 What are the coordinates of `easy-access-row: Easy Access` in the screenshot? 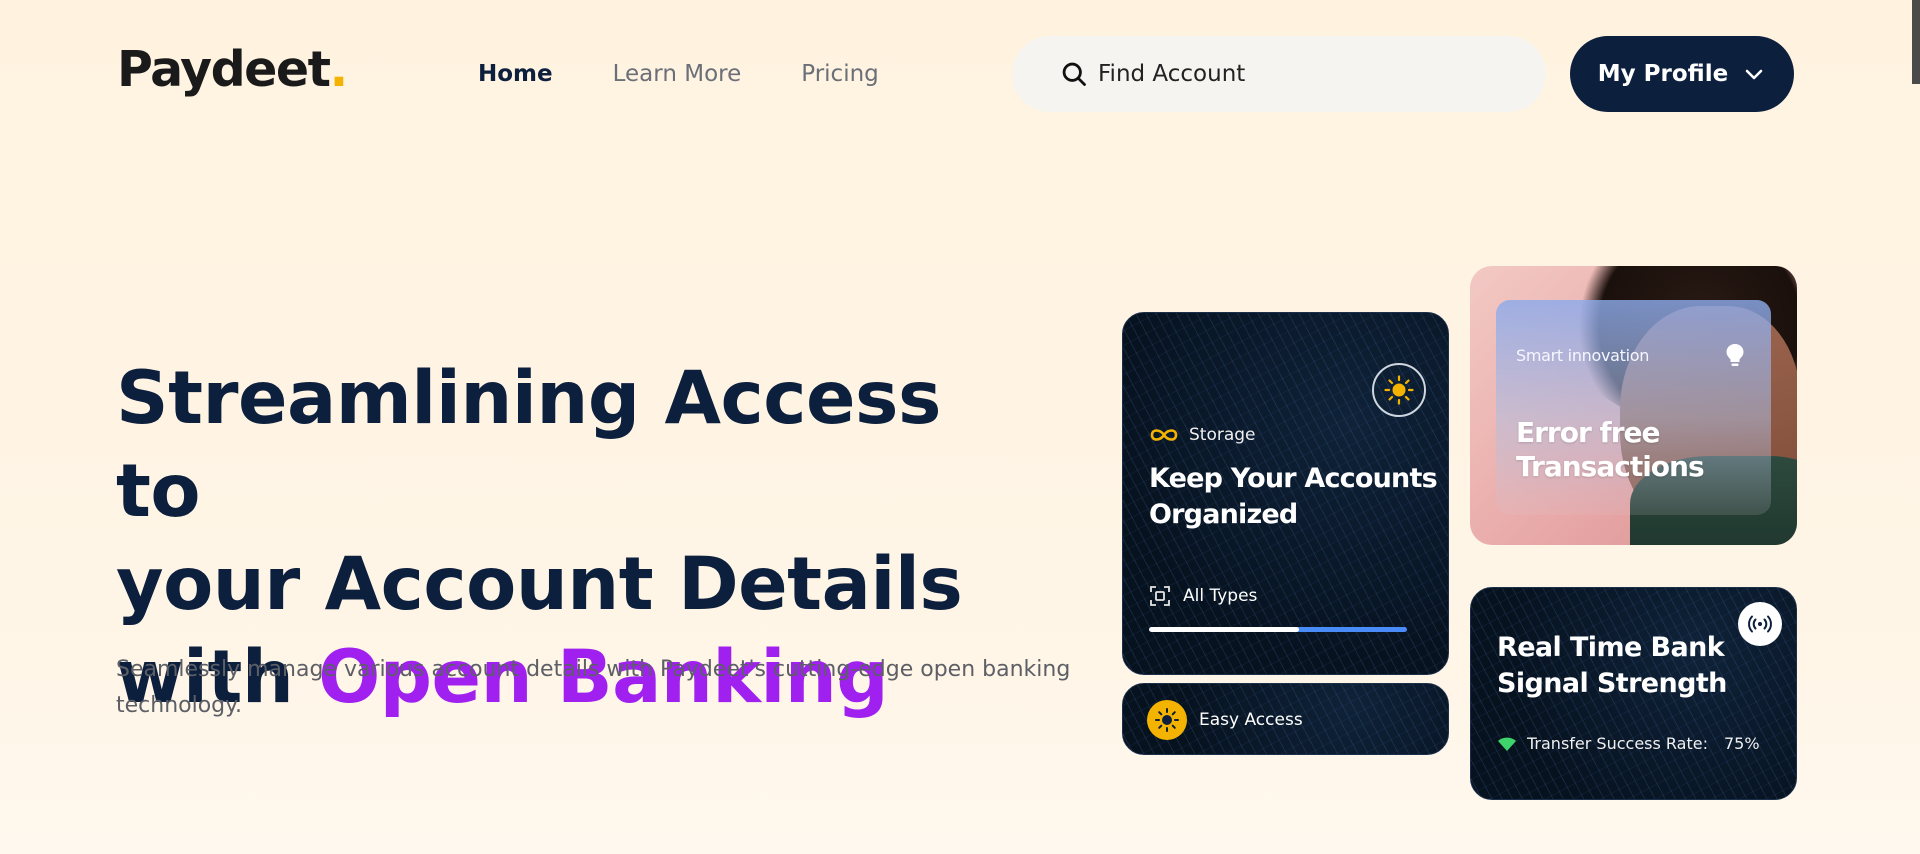 It's located at (1225, 720).